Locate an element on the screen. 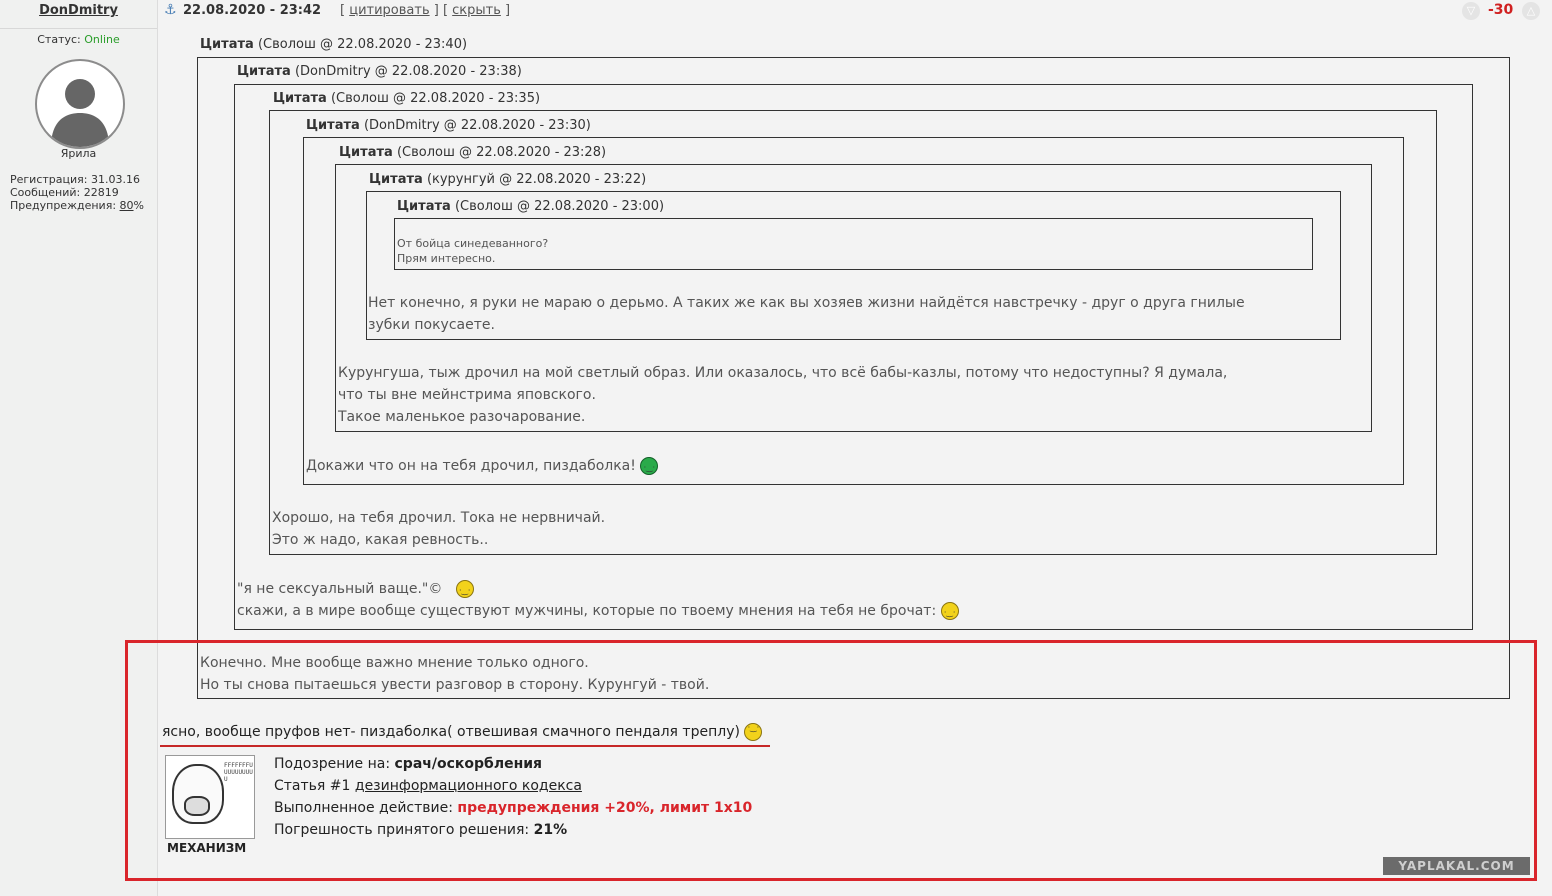 This screenshot has height=896, width=1552. warnings: Предупреждения: 80% is located at coordinates (77, 205).